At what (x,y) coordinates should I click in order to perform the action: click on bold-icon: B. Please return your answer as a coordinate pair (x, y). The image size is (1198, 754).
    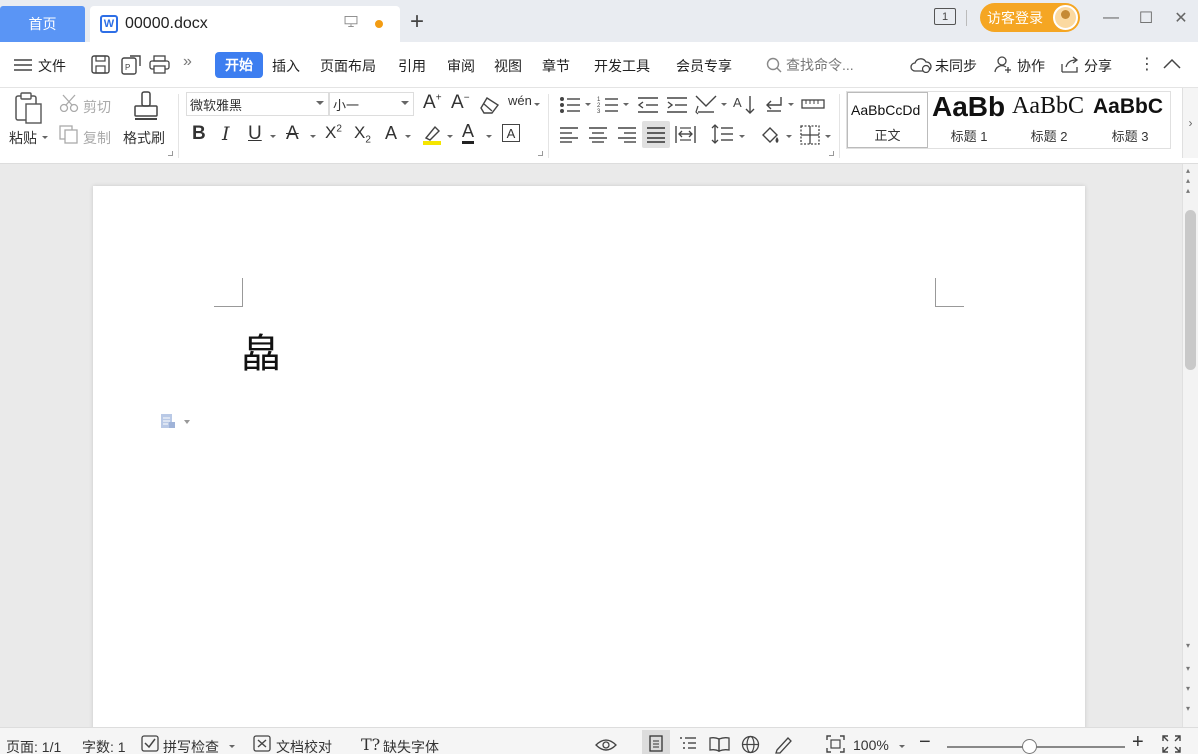
    Looking at the image, I should click on (199, 134).